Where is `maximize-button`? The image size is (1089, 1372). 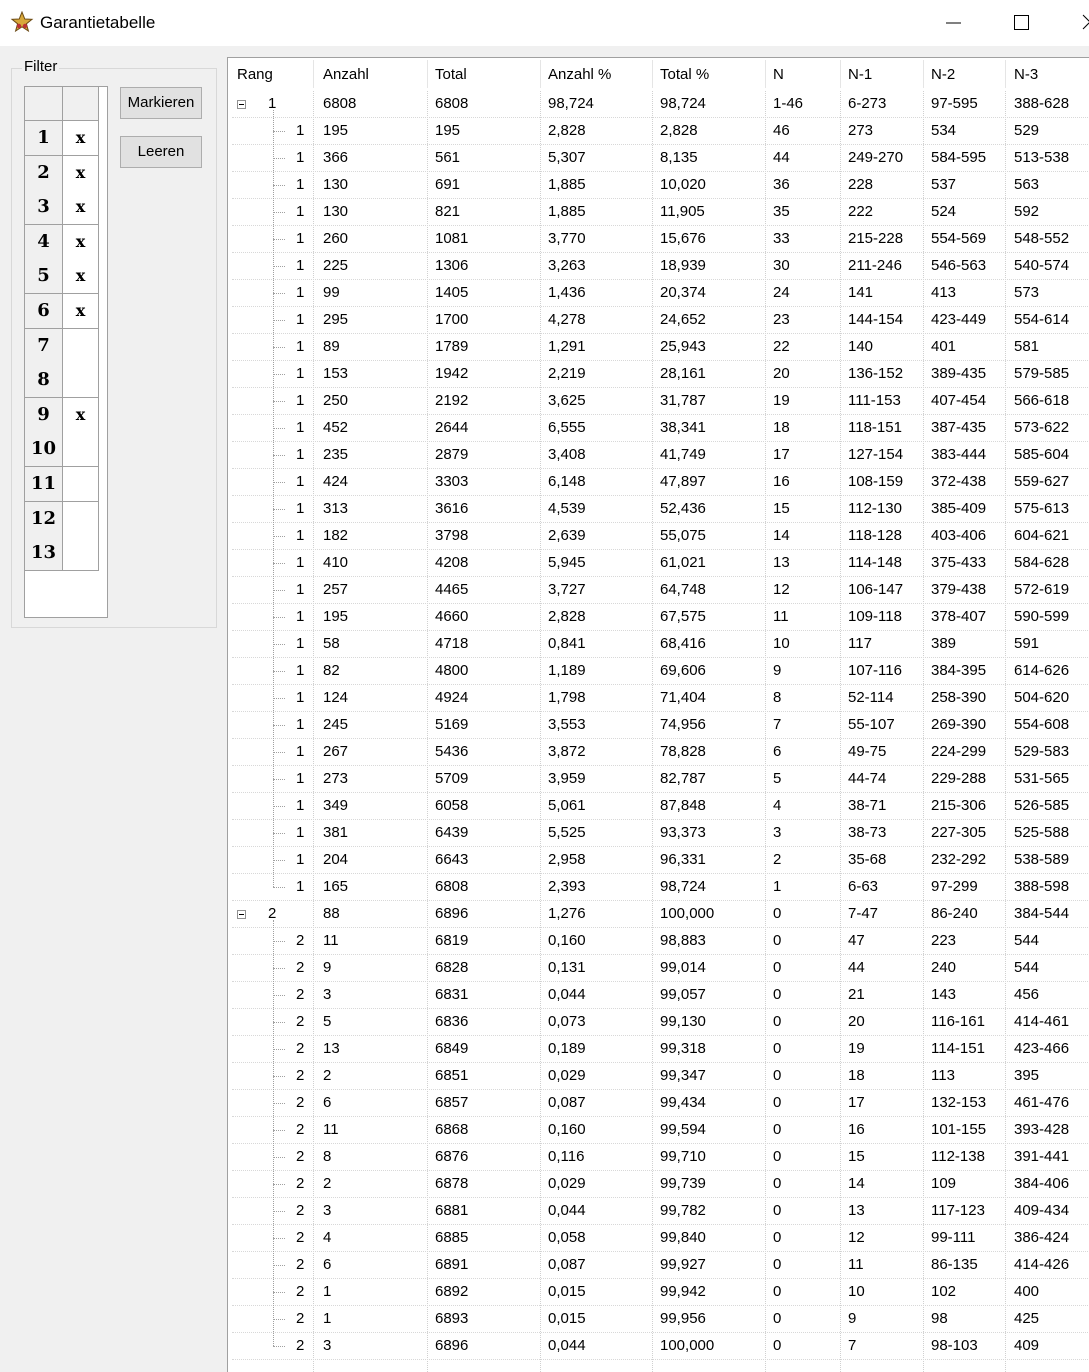 maximize-button is located at coordinates (1021, 23).